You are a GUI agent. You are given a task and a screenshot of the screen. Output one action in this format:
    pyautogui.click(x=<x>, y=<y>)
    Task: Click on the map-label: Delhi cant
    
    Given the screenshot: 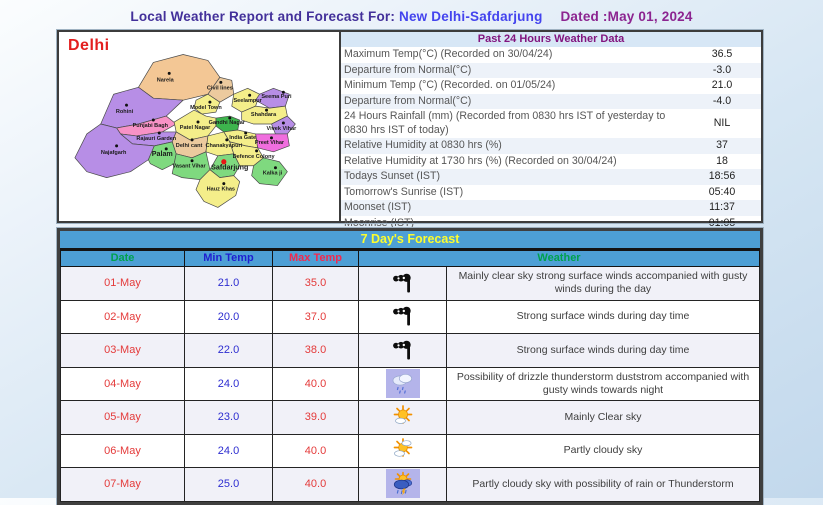 What is the action you would take?
    pyautogui.click(x=189, y=146)
    